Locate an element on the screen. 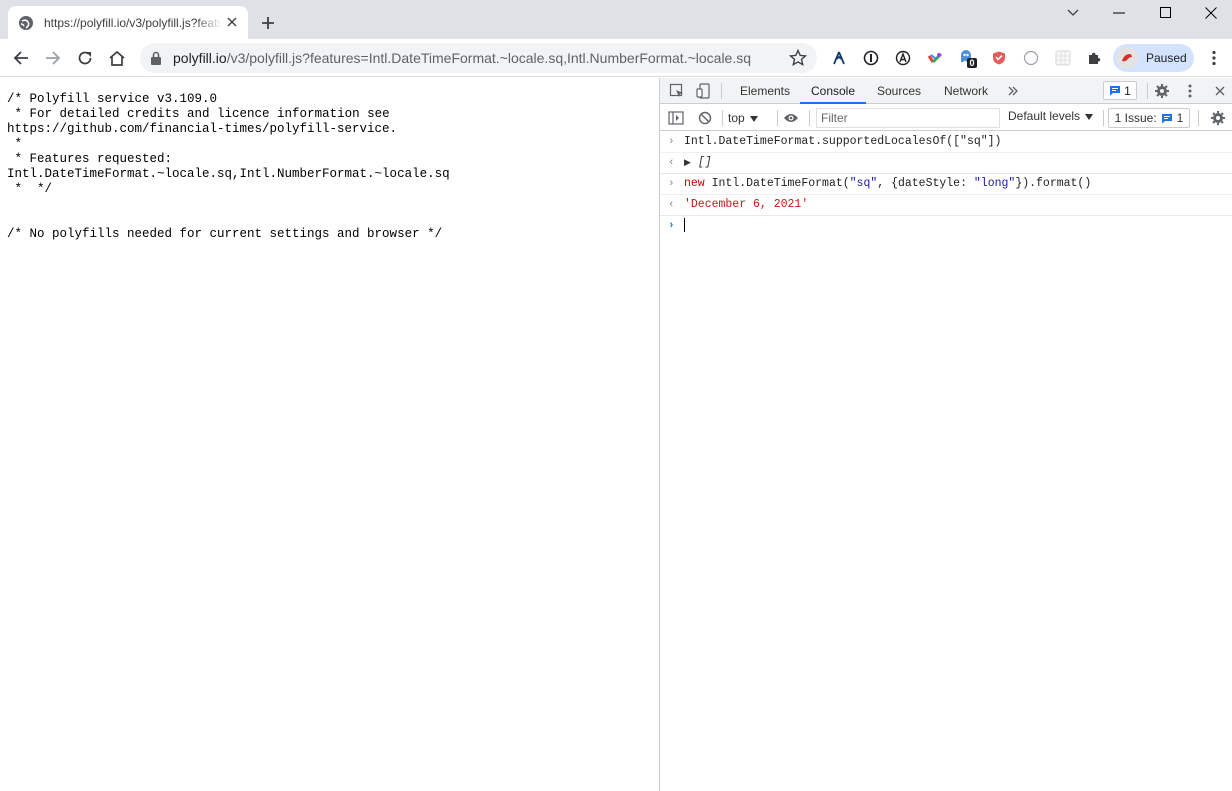 The width and height of the screenshot is (1232, 791). colorful-extension-icon is located at coordinates (935, 58).